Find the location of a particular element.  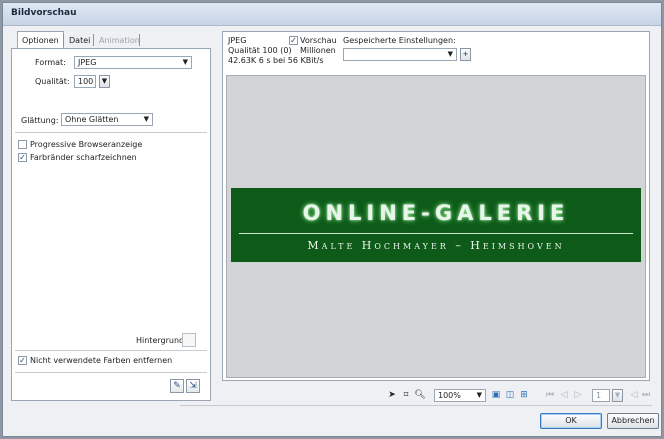

pointer-icon: ➤ is located at coordinates (392, 395).